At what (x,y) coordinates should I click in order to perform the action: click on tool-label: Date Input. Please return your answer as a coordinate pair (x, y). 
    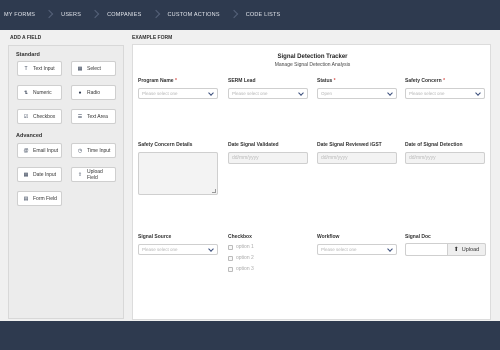
    Looking at the image, I should click on (45, 174).